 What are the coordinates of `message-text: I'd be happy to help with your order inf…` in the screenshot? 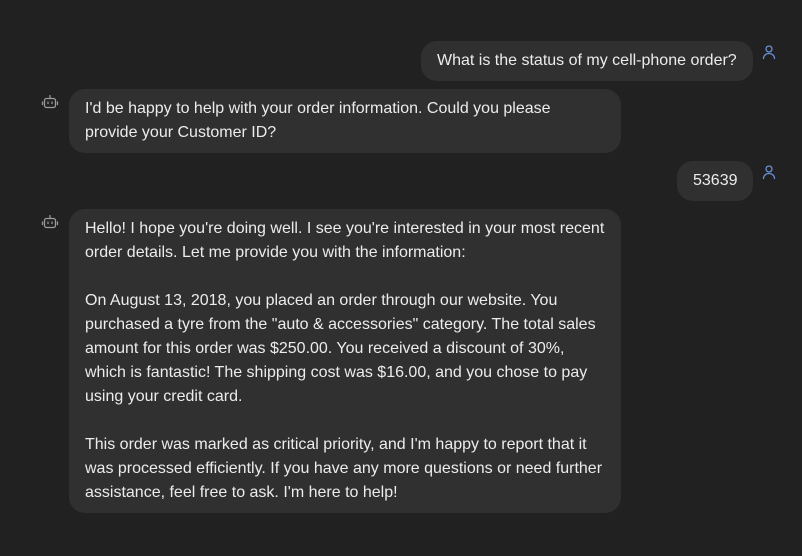 It's located at (318, 120).